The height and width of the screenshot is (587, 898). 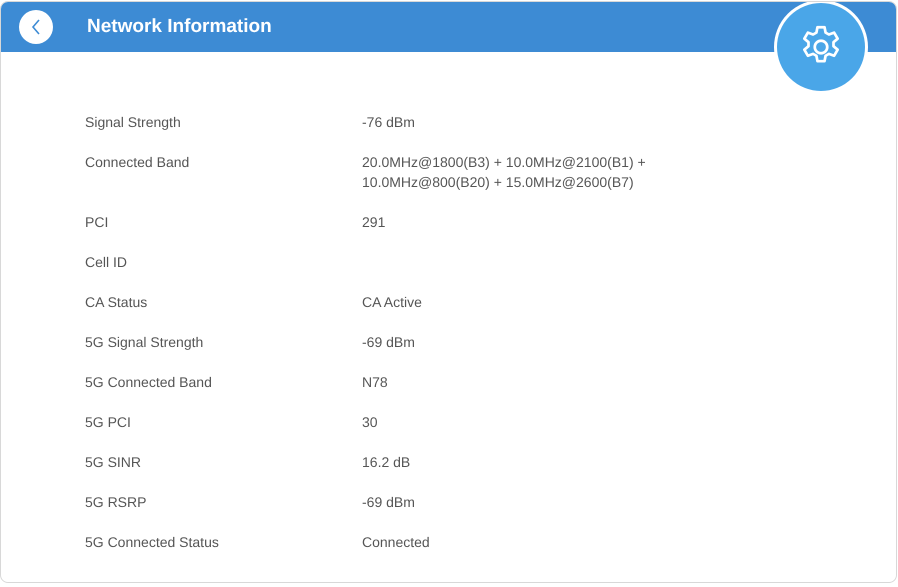 What do you see at coordinates (137, 162) in the screenshot?
I see `field-label: Connected Band` at bounding box center [137, 162].